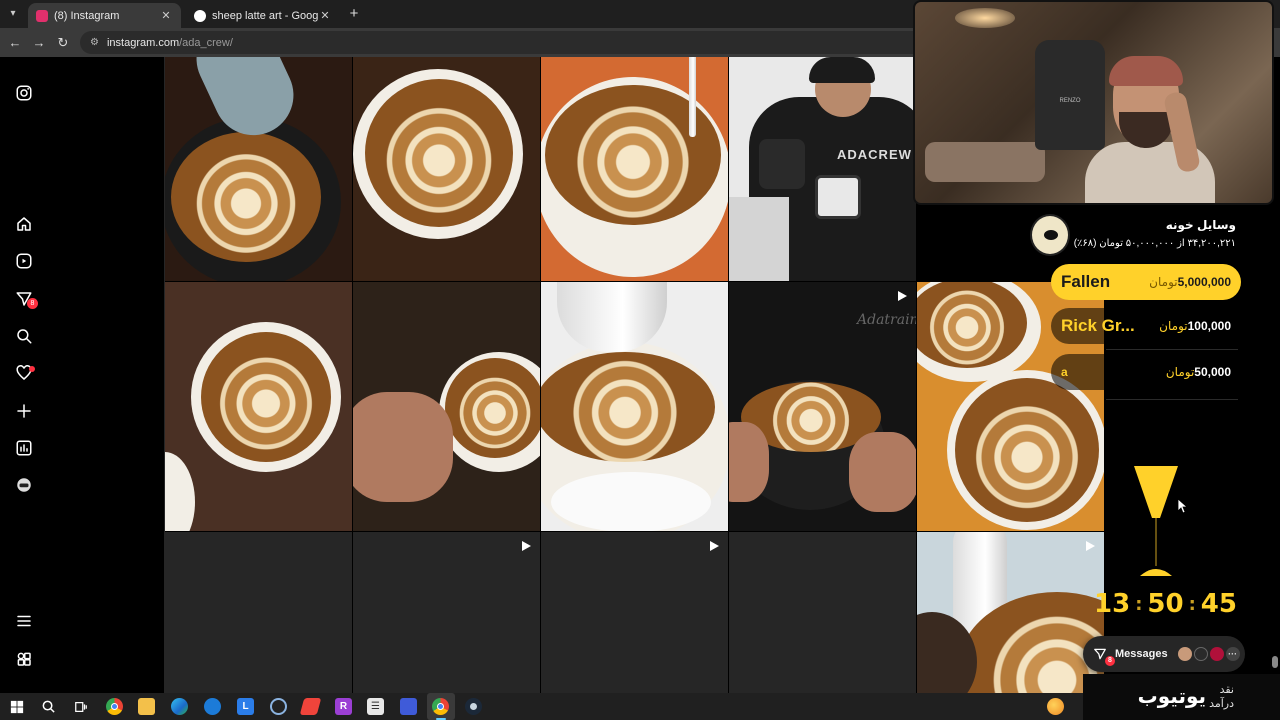 The image size is (1280, 720). Describe the element at coordinates (24, 93) in the screenshot. I see `instagram-icon` at that location.